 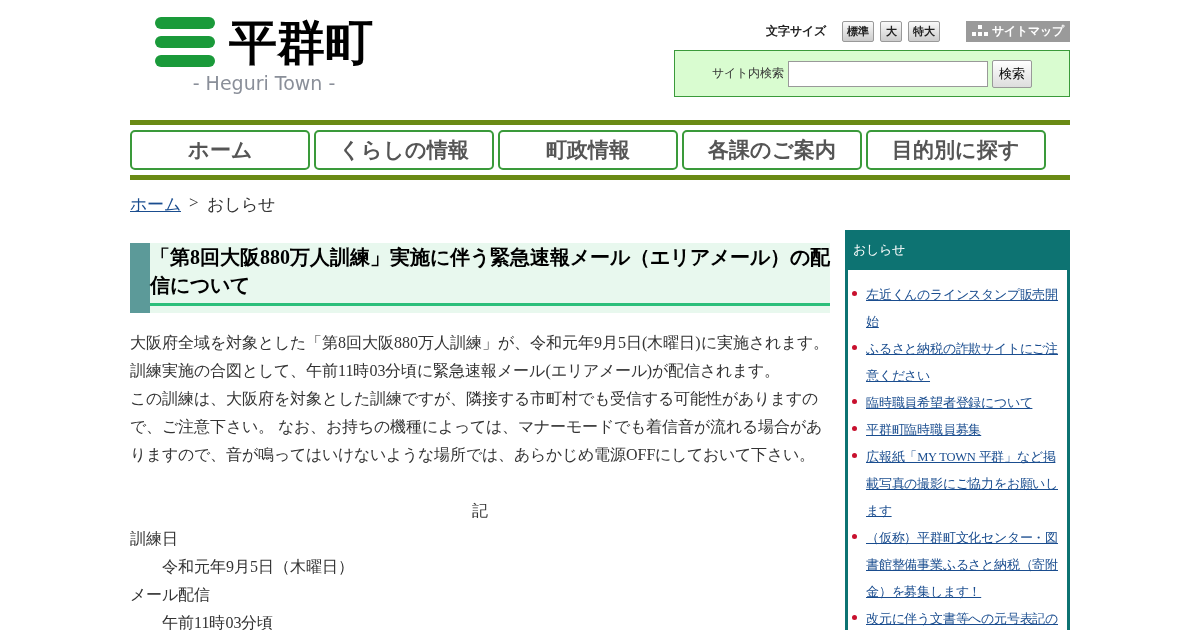 I want to click on search-label: サイト内検索, so click(x=748, y=73).